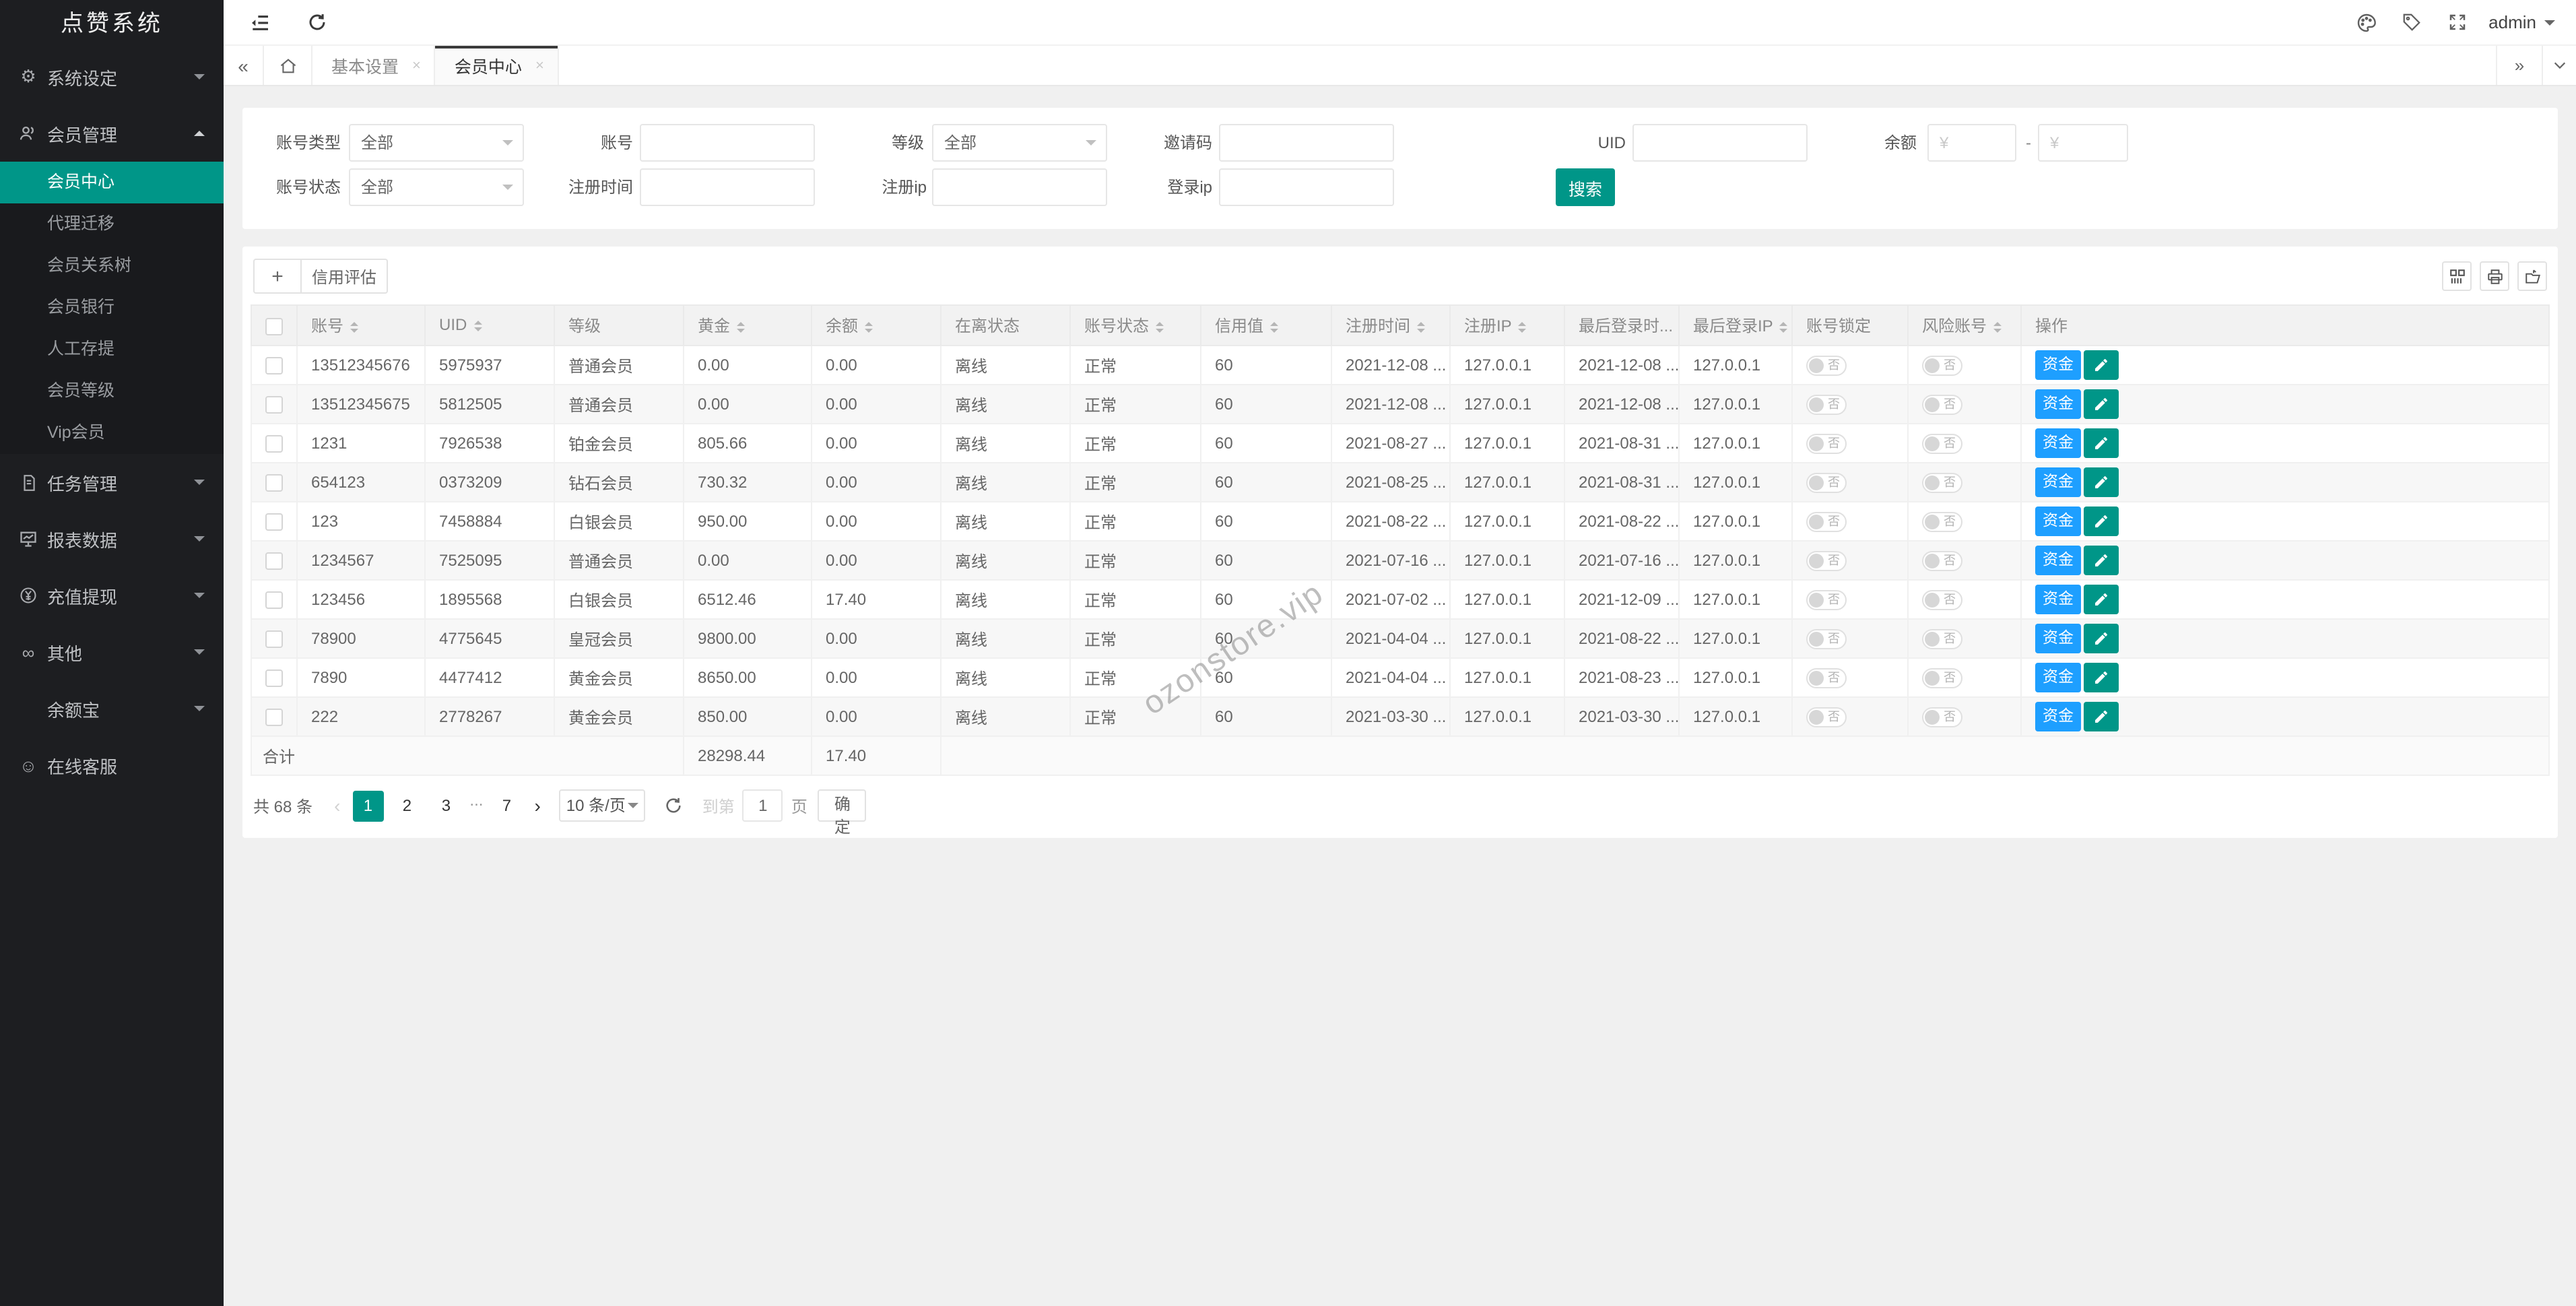 Image resolution: width=2576 pixels, height=1306 pixels. What do you see at coordinates (1306, 187) in the screenshot?
I see `login-ip-input` at bounding box center [1306, 187].